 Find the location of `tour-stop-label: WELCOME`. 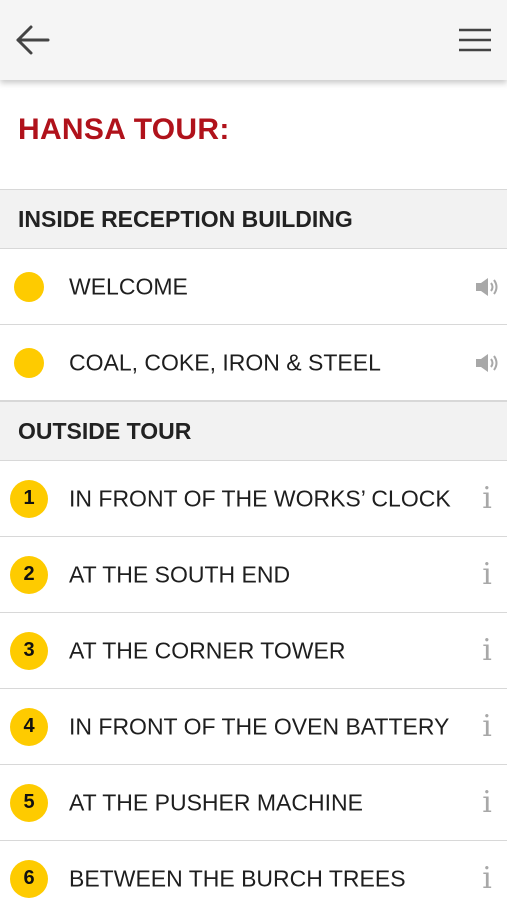

tour-stop-label: WELCOME is located at coordinates (128, 286).